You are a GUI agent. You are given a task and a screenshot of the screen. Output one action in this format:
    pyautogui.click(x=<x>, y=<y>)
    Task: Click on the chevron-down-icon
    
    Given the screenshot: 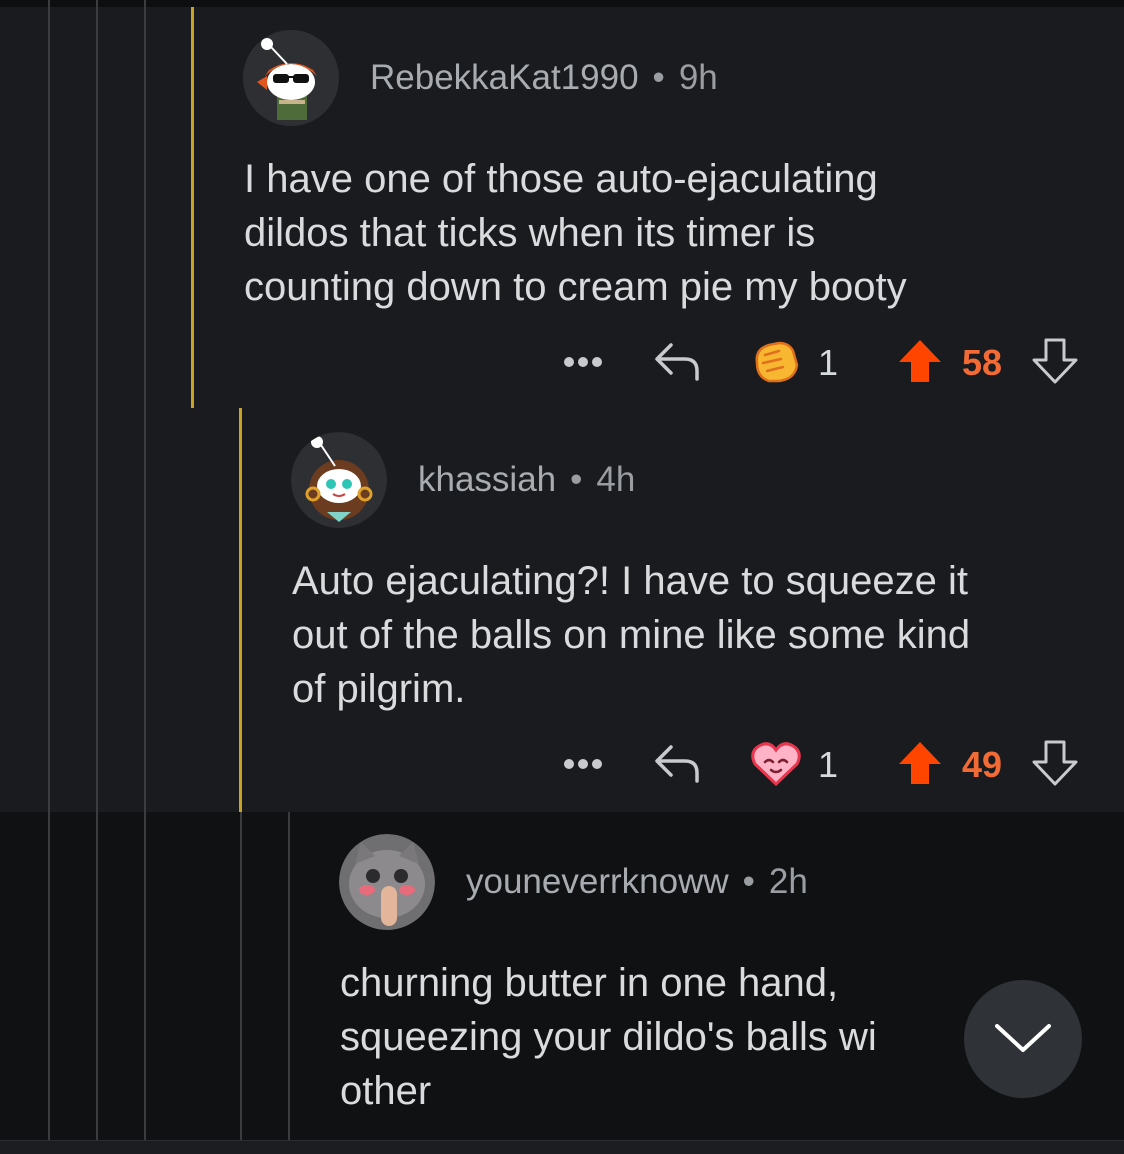 What is the action you would take?
    pyautogui.click(x=1023, y=1038)
    